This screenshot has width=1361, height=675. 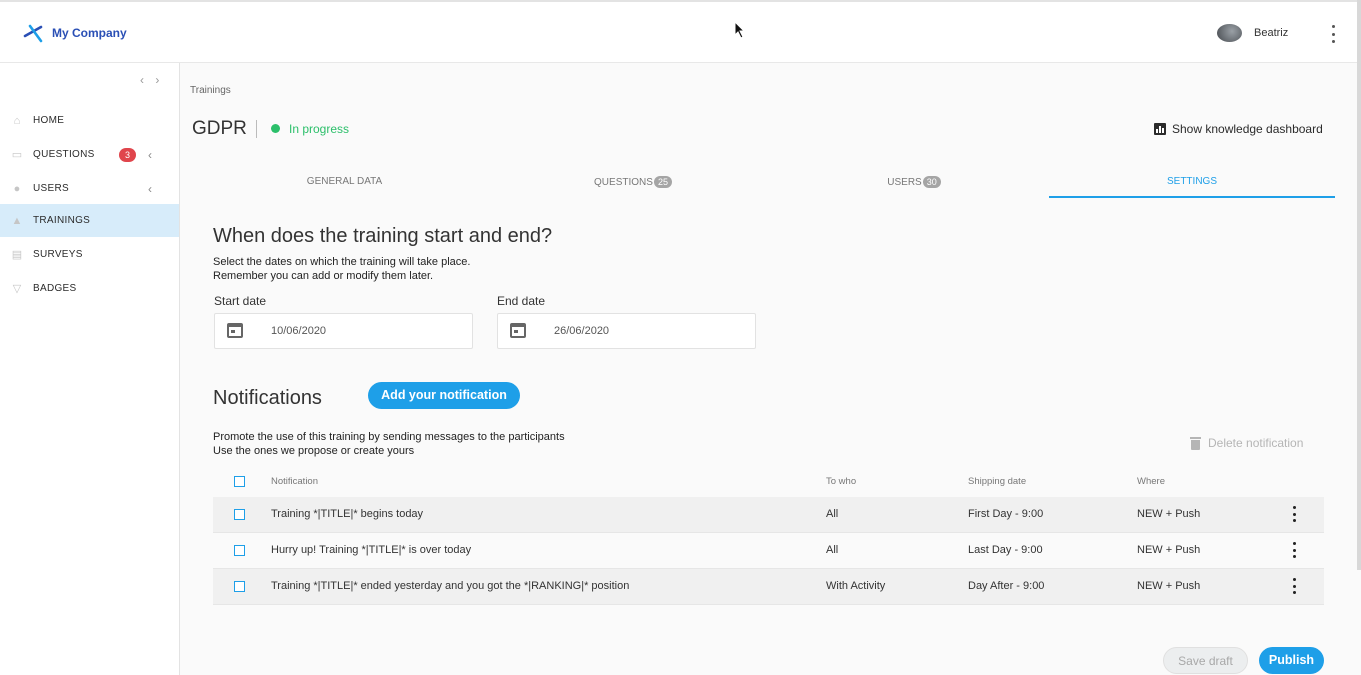 I want to click on column-header-shipping-date: Shipping date, so click(x=997, y=481).